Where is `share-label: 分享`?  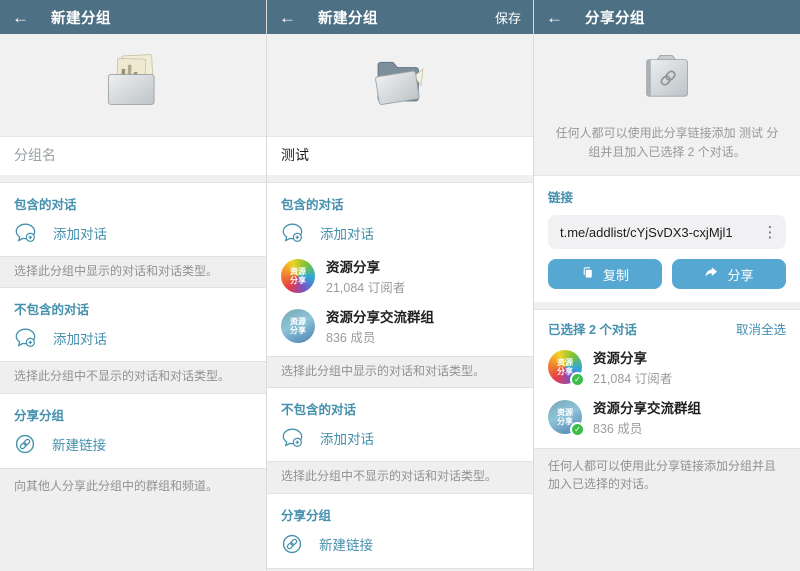 share-label: 分享 is located at coordinates (740, 275).